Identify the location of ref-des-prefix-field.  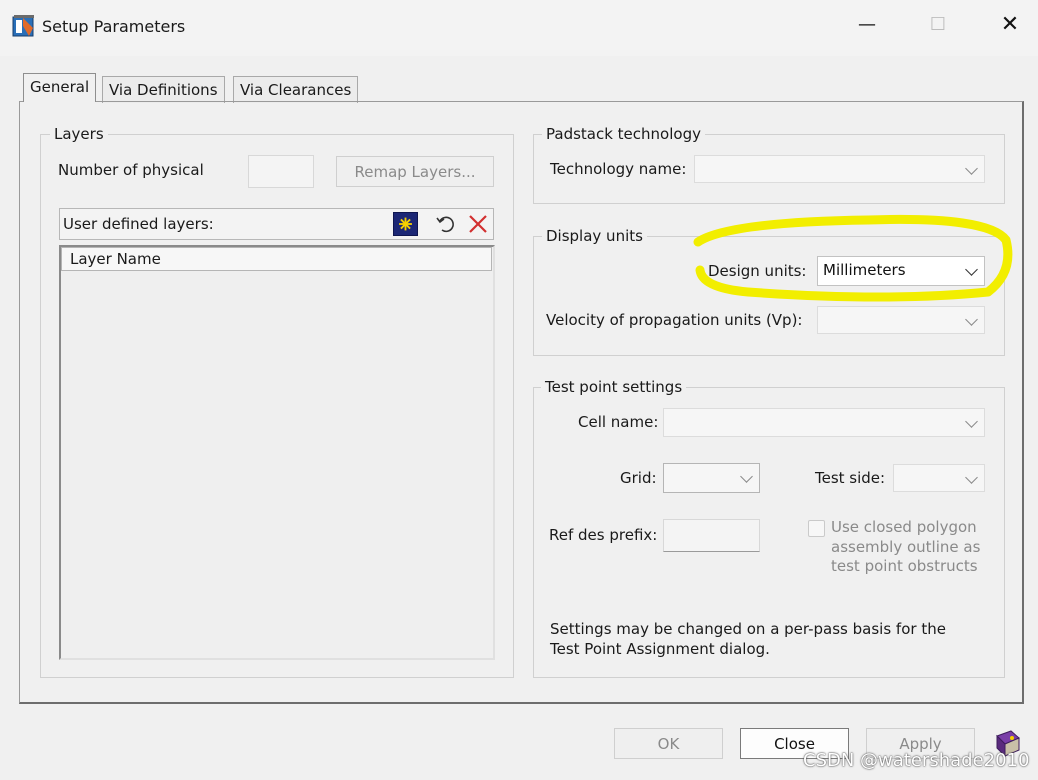
(711, 535).